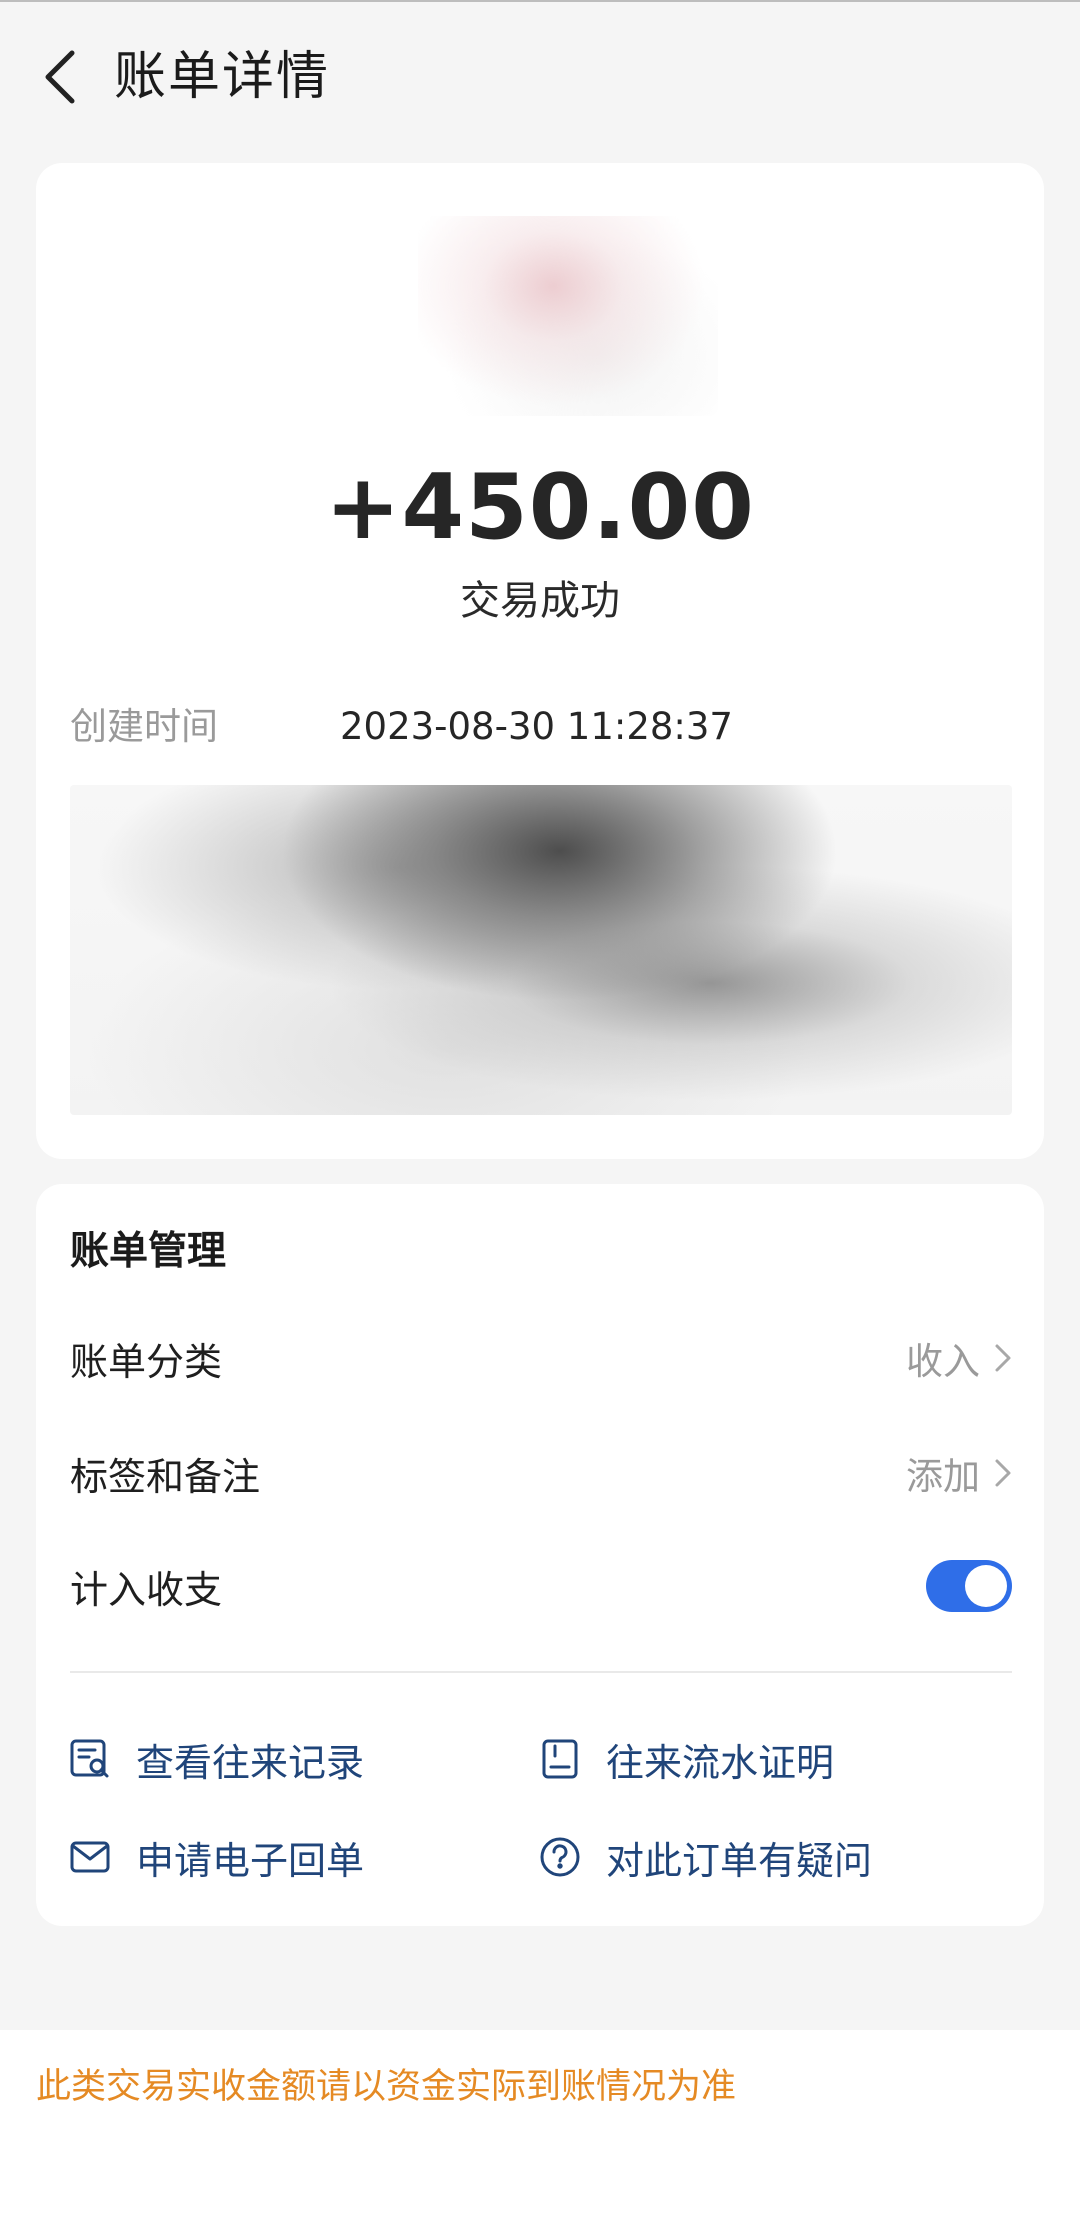 The width and height of the screenshot is (1080, 2234). What do you see at coordinates (146, 1589) in the screenshot?
I see `include-in-budget-label: 计入收支` at bounding box center [146, 1589].